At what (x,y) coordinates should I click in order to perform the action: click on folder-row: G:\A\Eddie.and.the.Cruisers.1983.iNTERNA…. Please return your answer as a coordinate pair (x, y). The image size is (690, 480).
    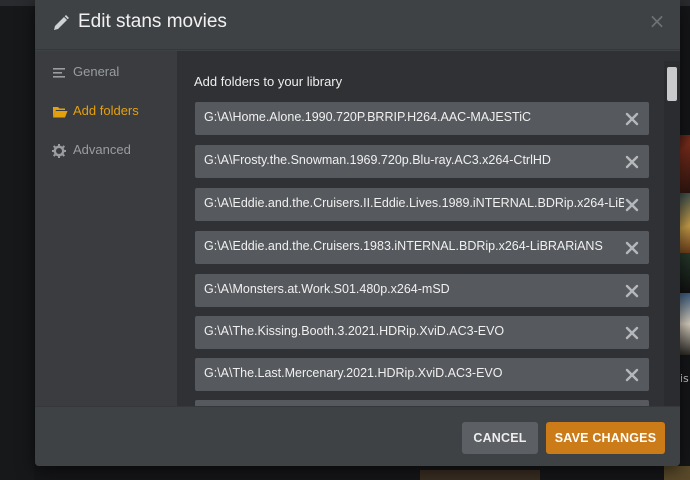
    Looking at the image, I should click on (422, 247).